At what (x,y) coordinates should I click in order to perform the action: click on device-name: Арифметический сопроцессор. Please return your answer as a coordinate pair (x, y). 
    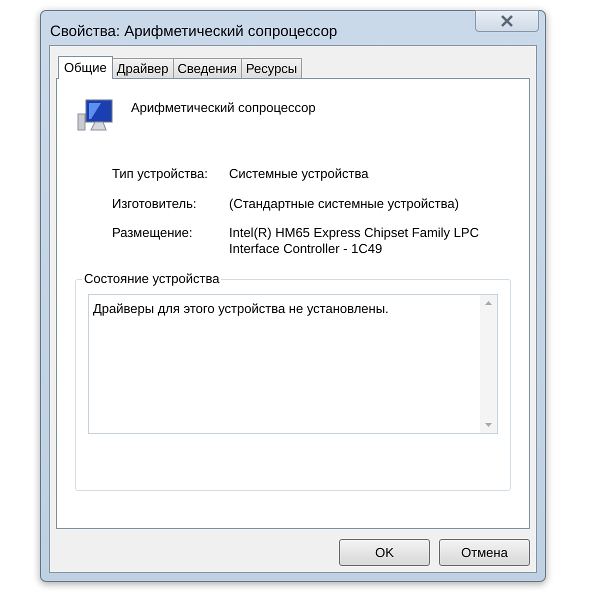
    Looking at the image, I should click on (223, 108).